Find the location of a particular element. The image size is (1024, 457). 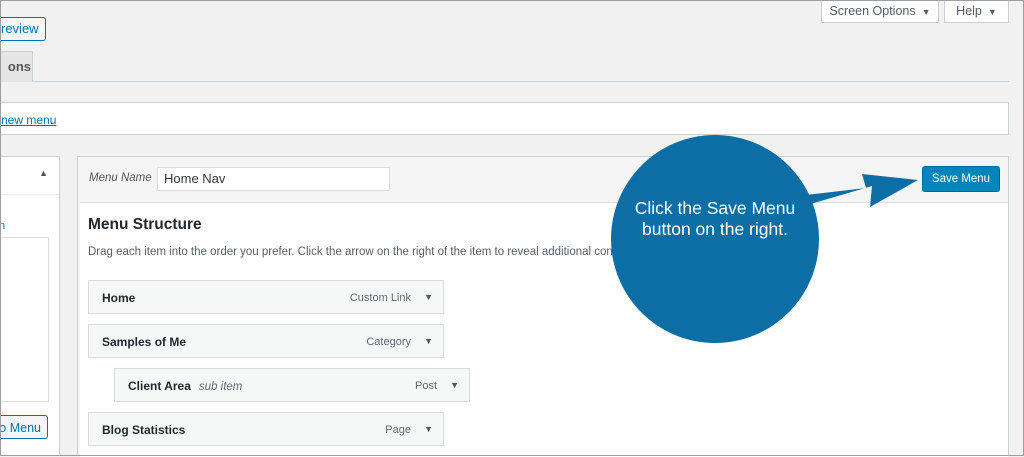

menu-name-label: Menu Name is located at coordinates (120, 178).